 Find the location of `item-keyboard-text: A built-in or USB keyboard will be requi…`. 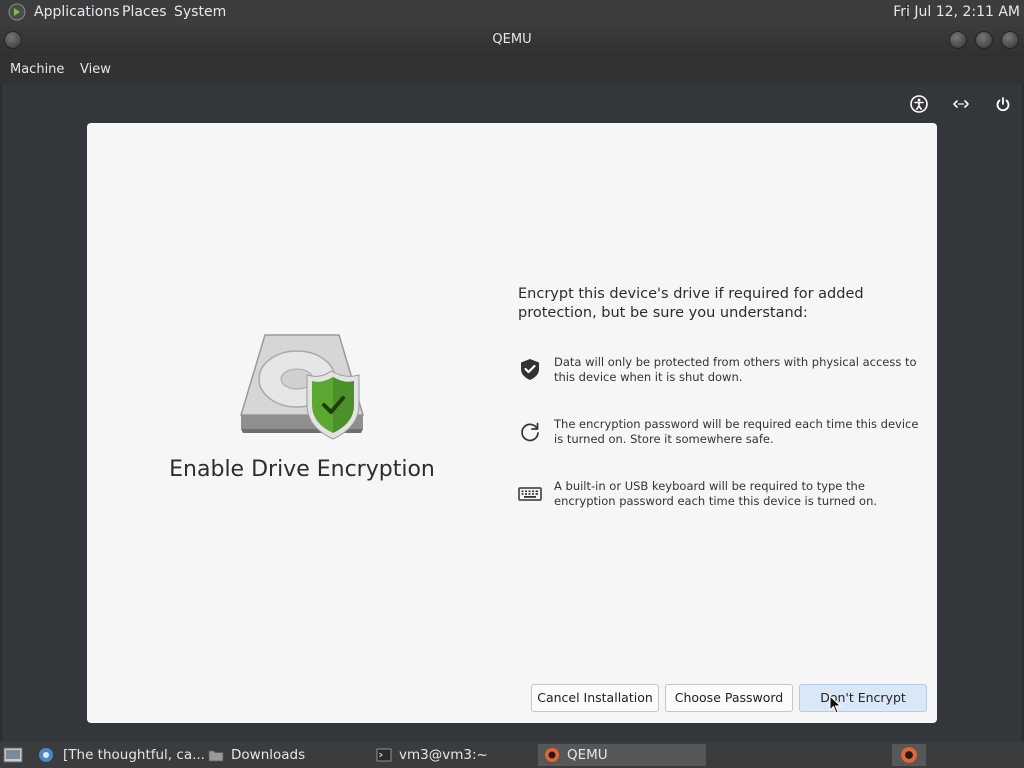

item-keyboard-text: A built-in or USB keyboard will be requi… is located at coordinates (716, 493).